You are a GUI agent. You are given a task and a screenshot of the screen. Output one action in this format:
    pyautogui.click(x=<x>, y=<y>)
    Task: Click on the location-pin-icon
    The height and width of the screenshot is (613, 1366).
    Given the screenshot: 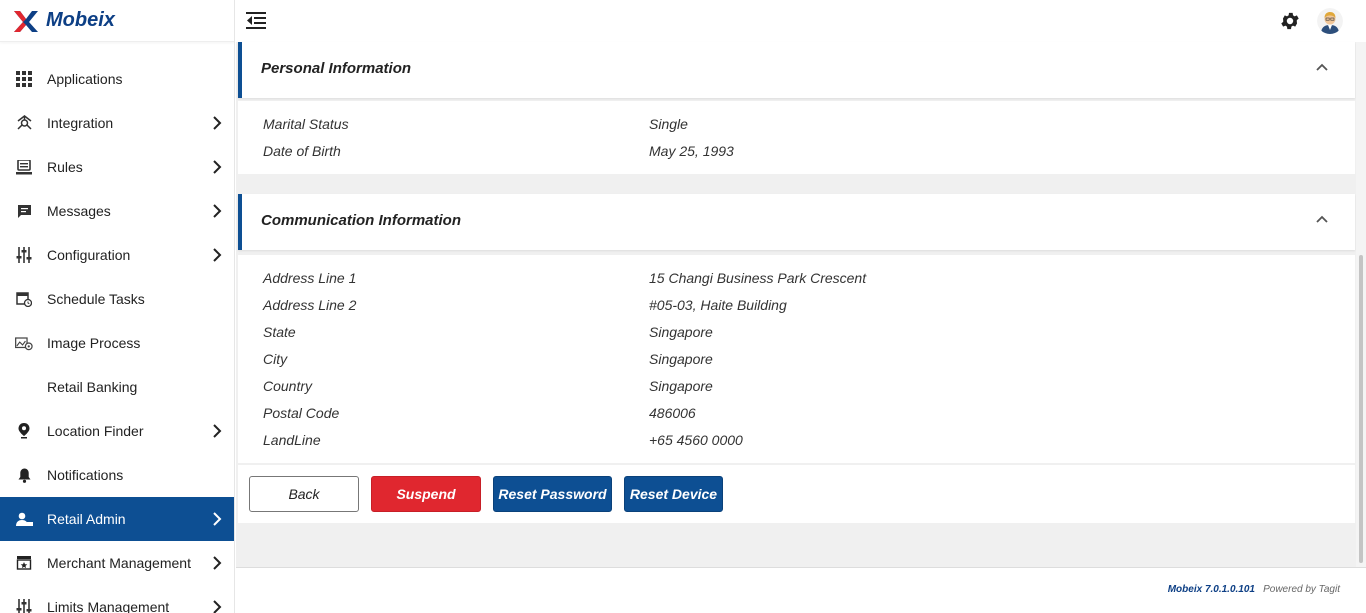 What is the action you would take?
    pyautogui.click(x=24, y=431)
    